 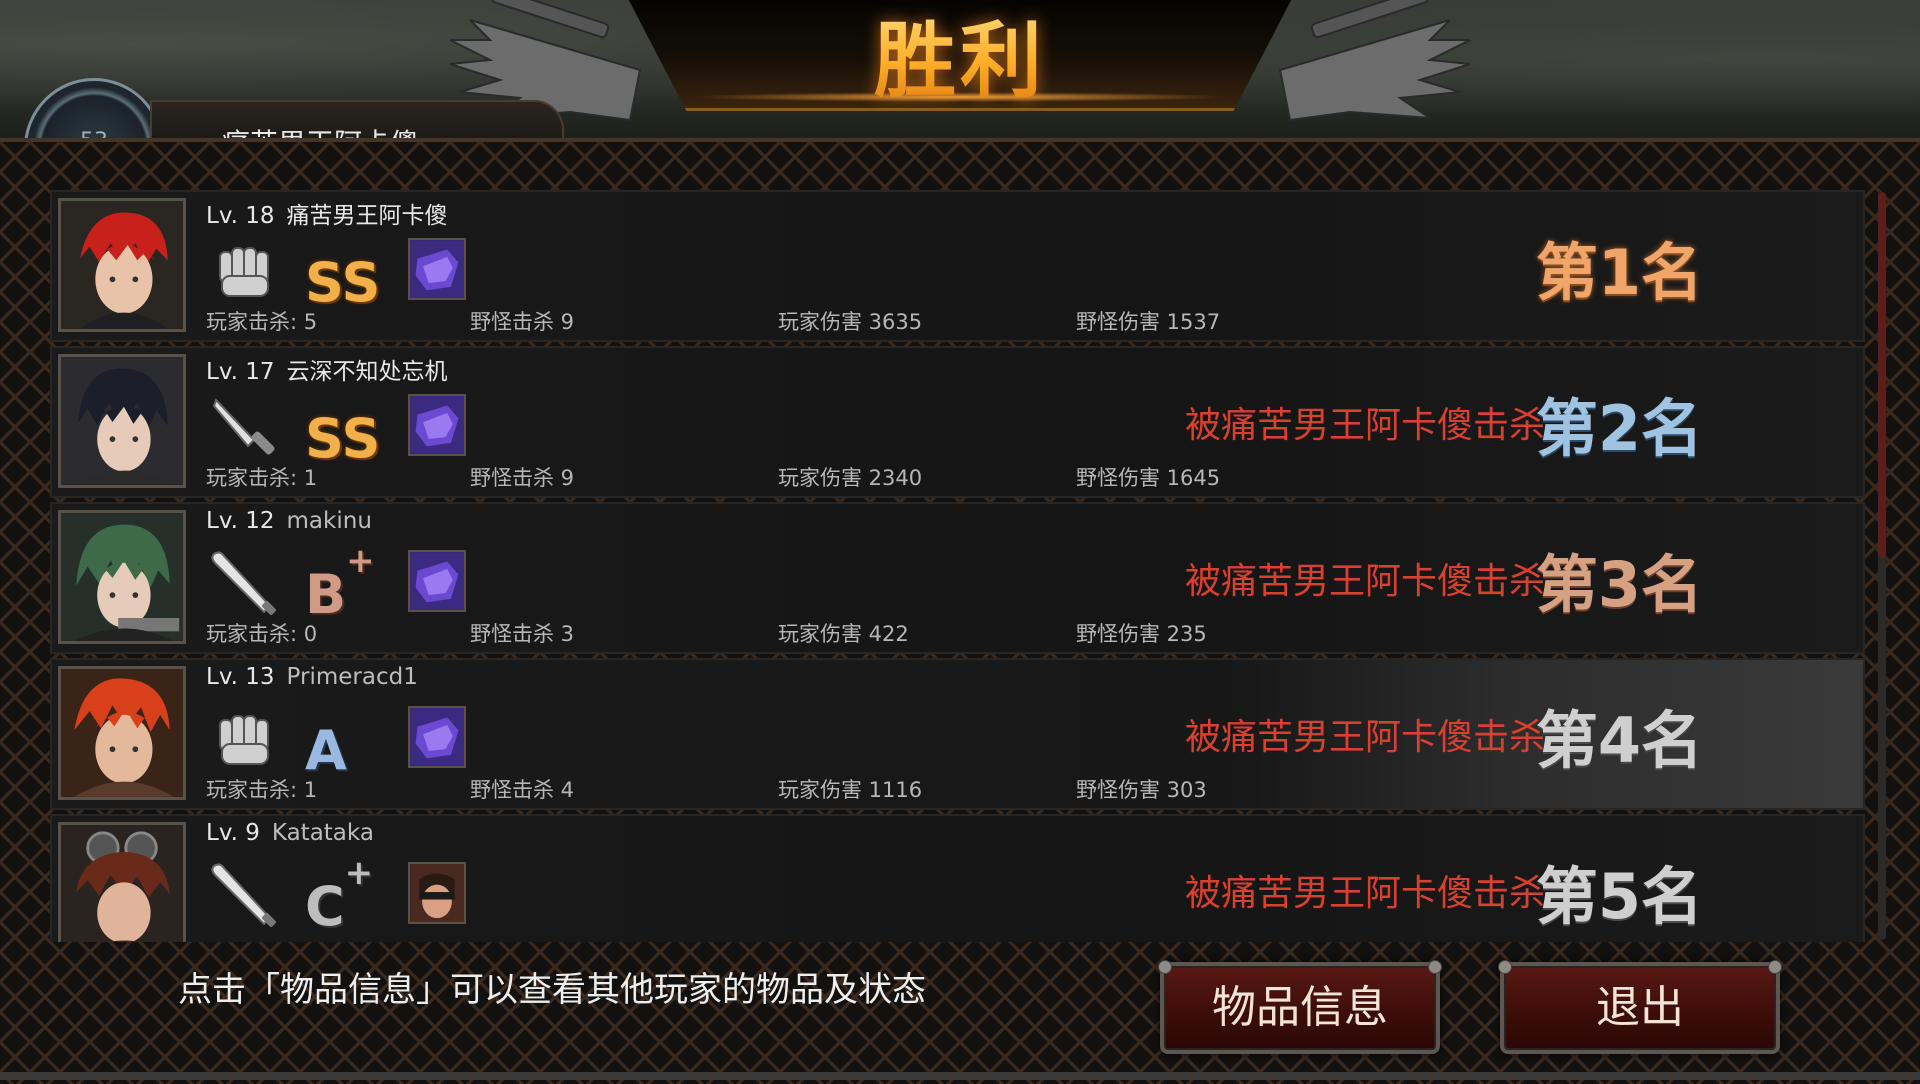 I want to click on grade-letter: B, so click(x=326, y=594).